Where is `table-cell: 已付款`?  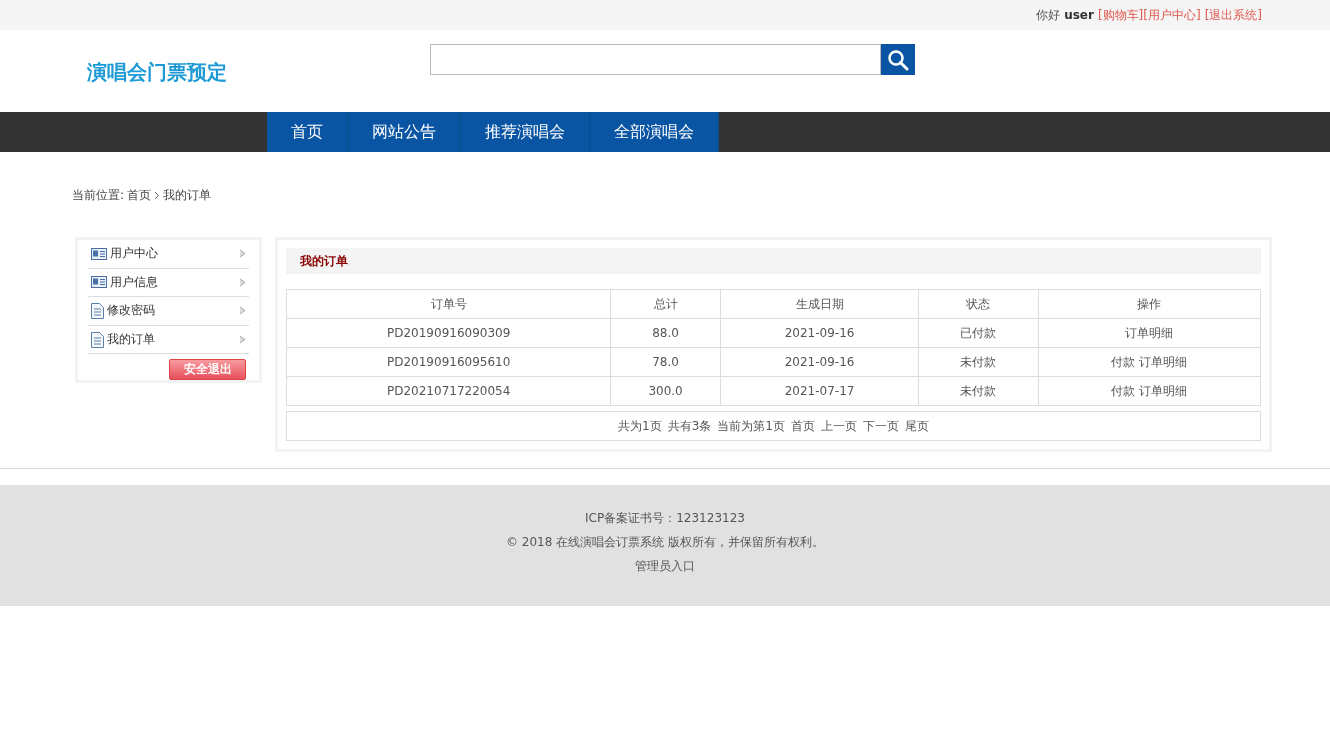 table-cell: 已付款 is located at coordinates (978, 333).